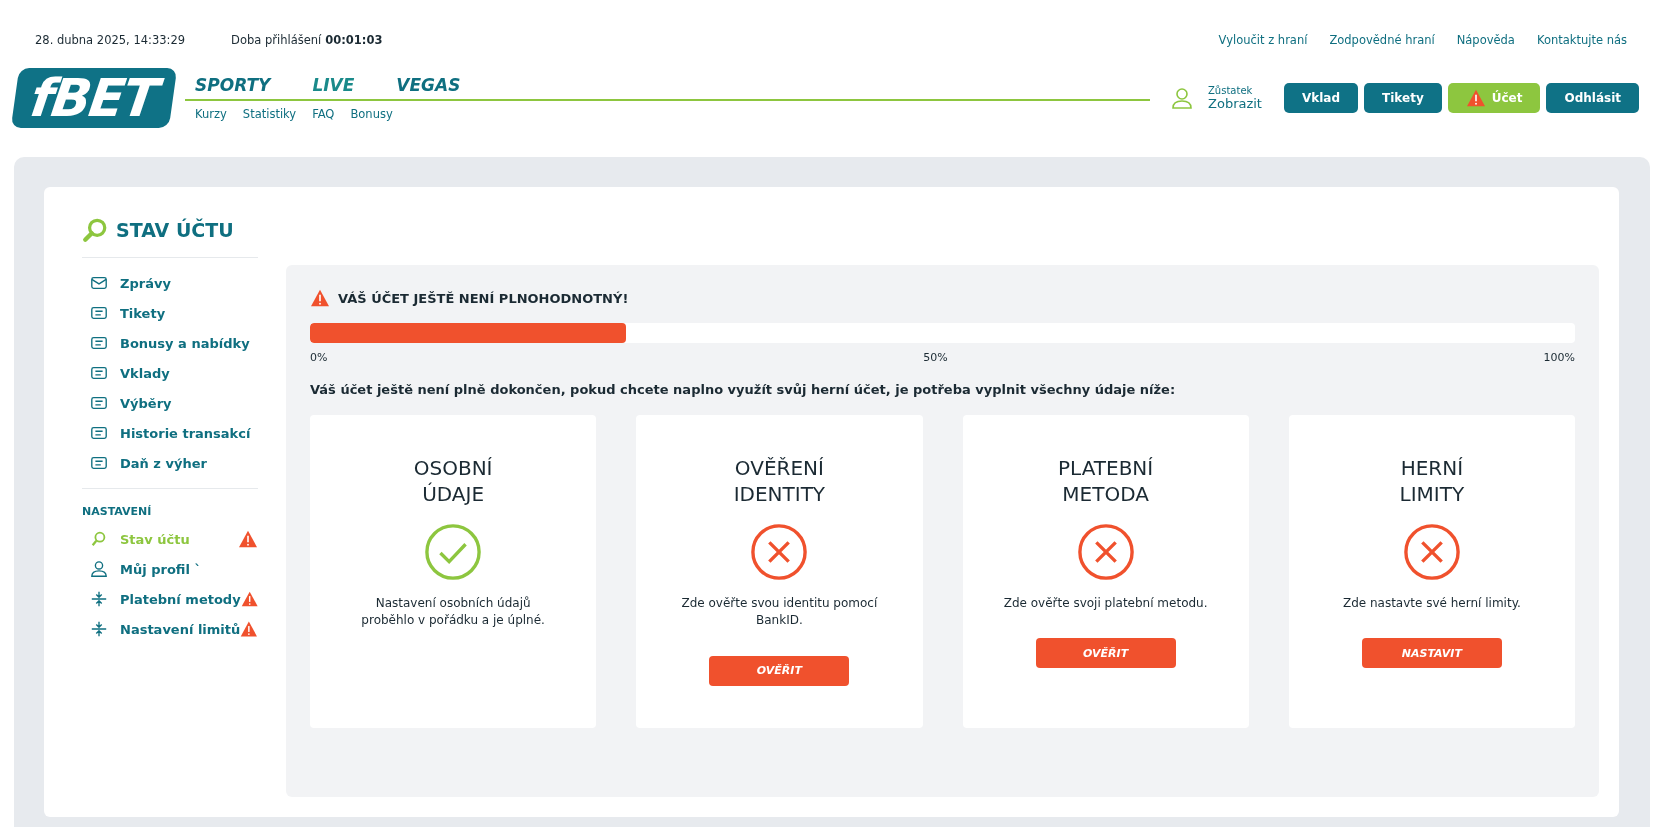  Describe the element at coordinates (1432, 481) in the screenshot. I see `card-title: HERNÍ LIMITY` at that location.